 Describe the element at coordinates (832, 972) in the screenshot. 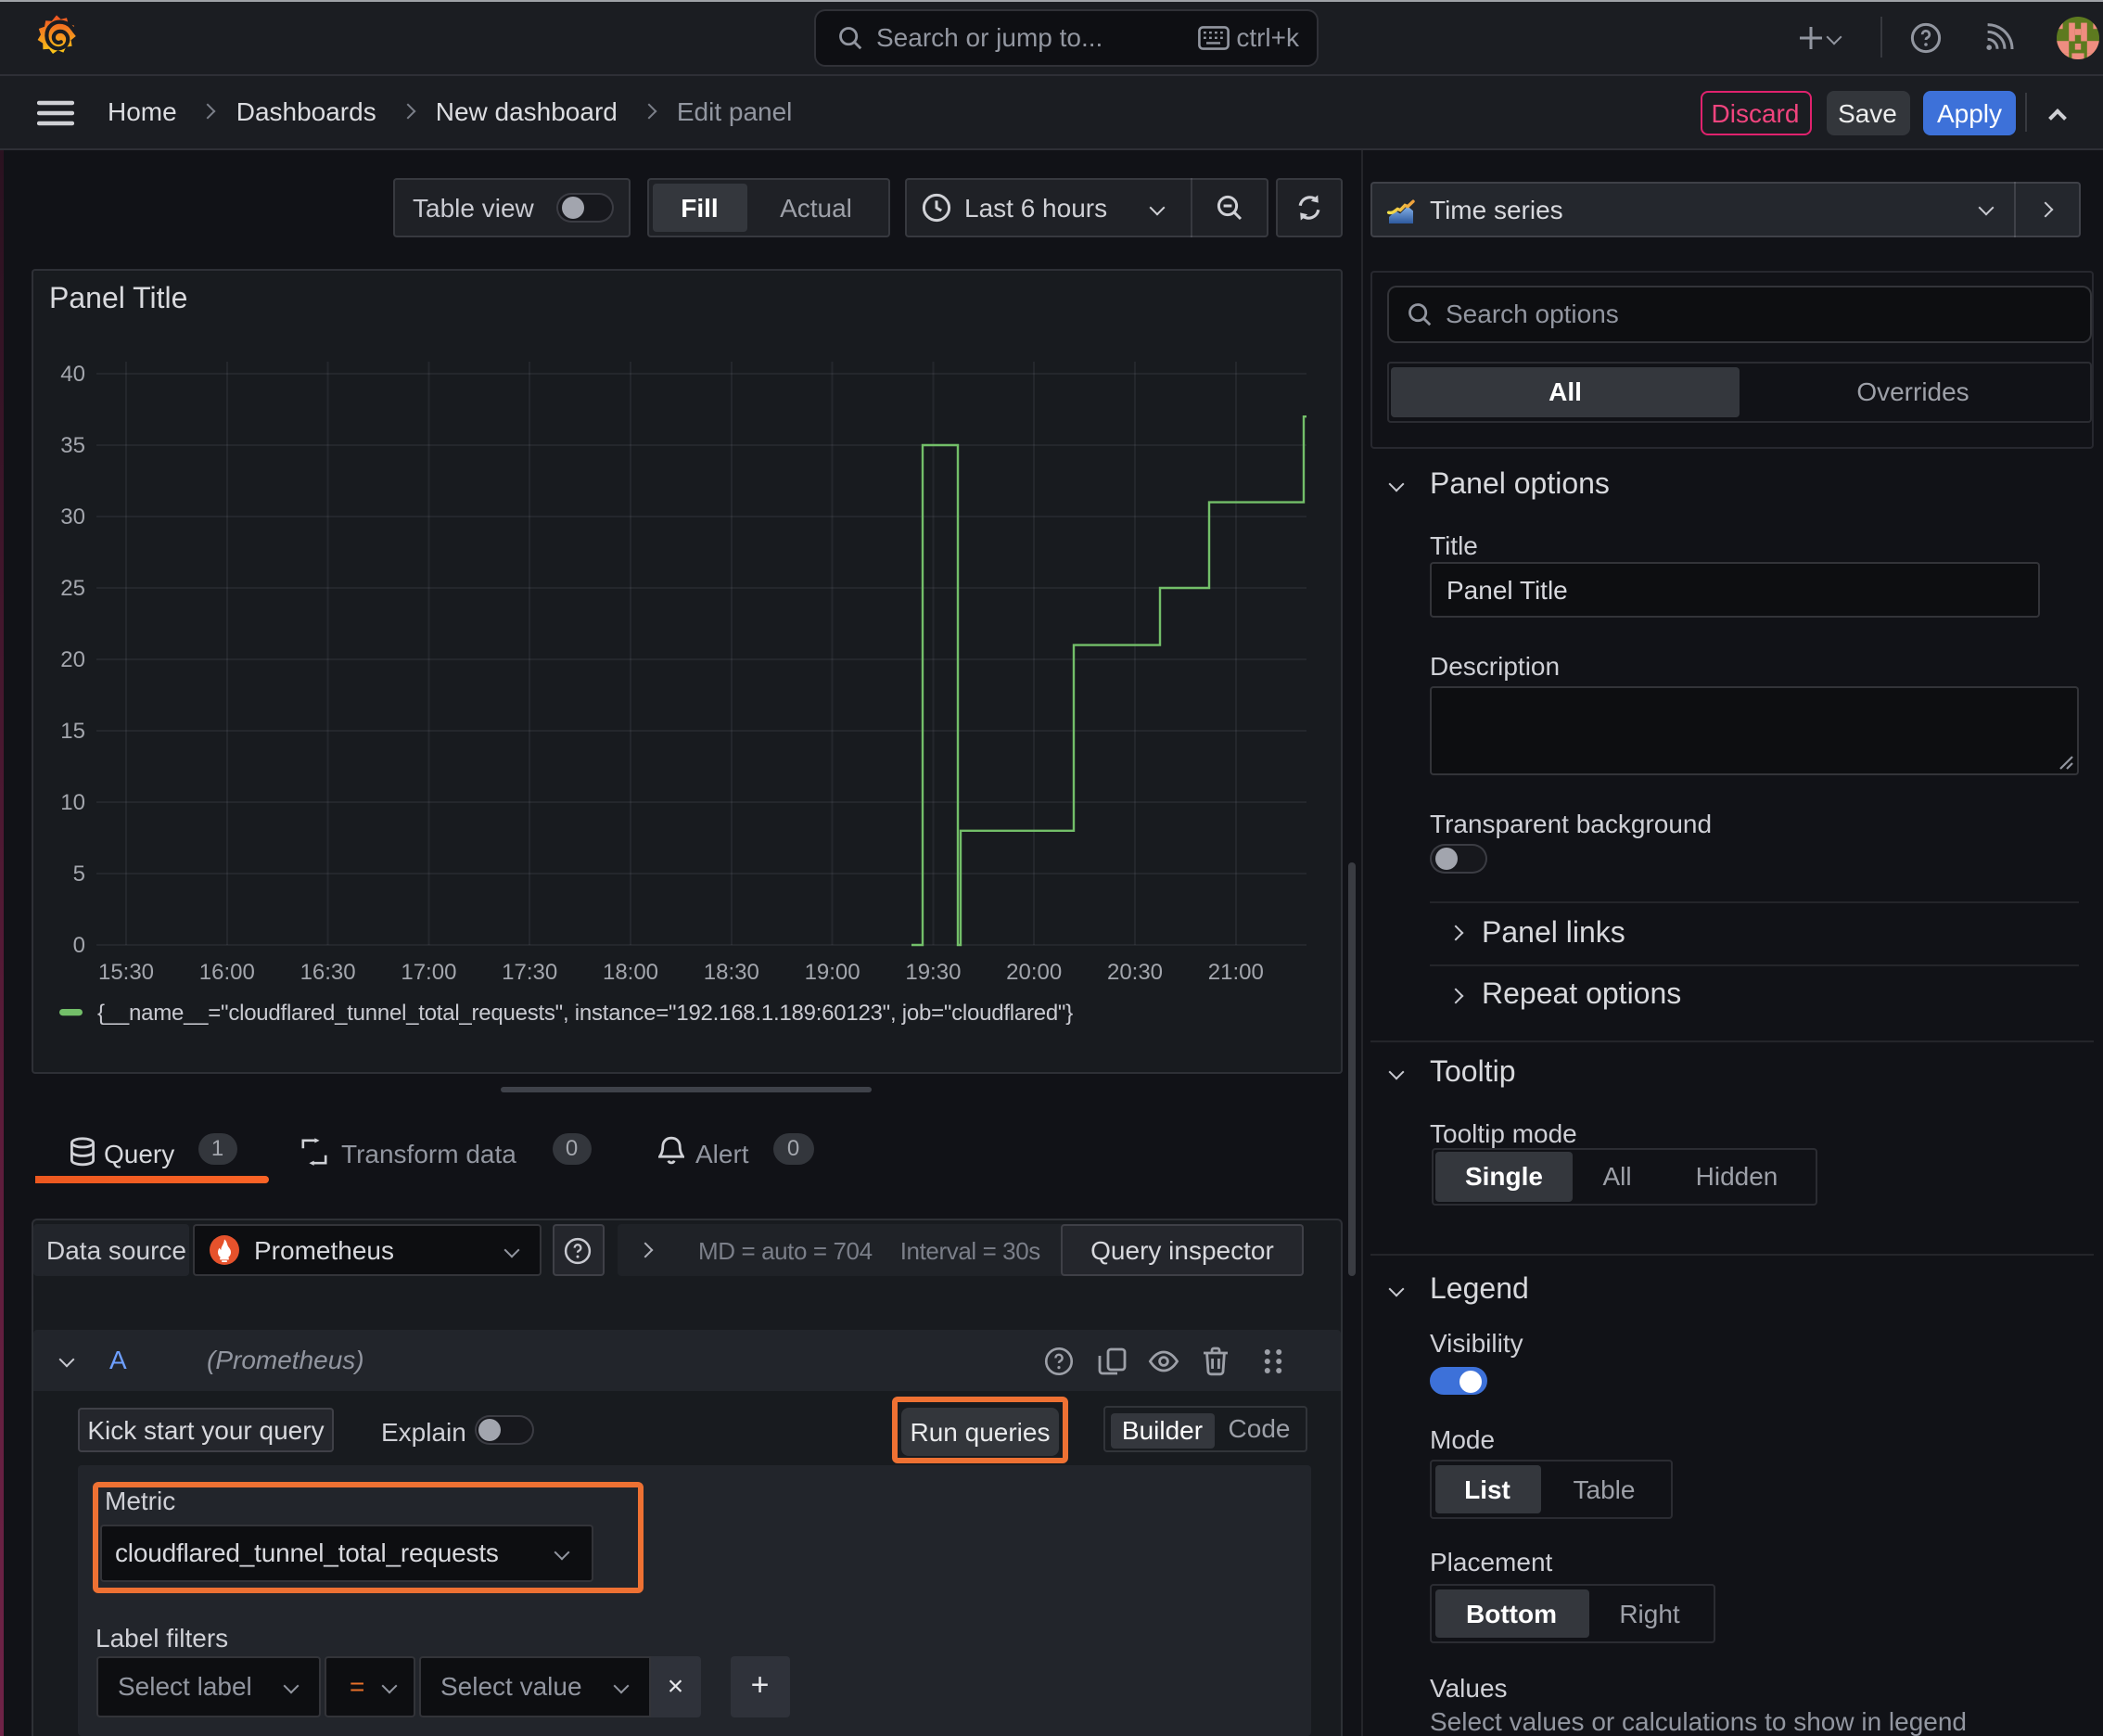

I see `svg-text: 19:00` at that location.